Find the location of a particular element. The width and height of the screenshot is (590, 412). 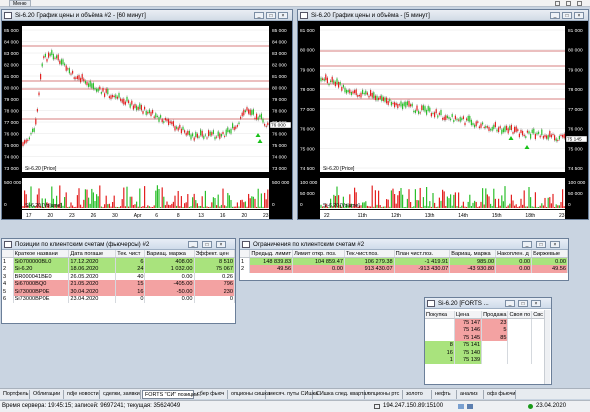

row-number: 4 is located at coordinates (8, 284).